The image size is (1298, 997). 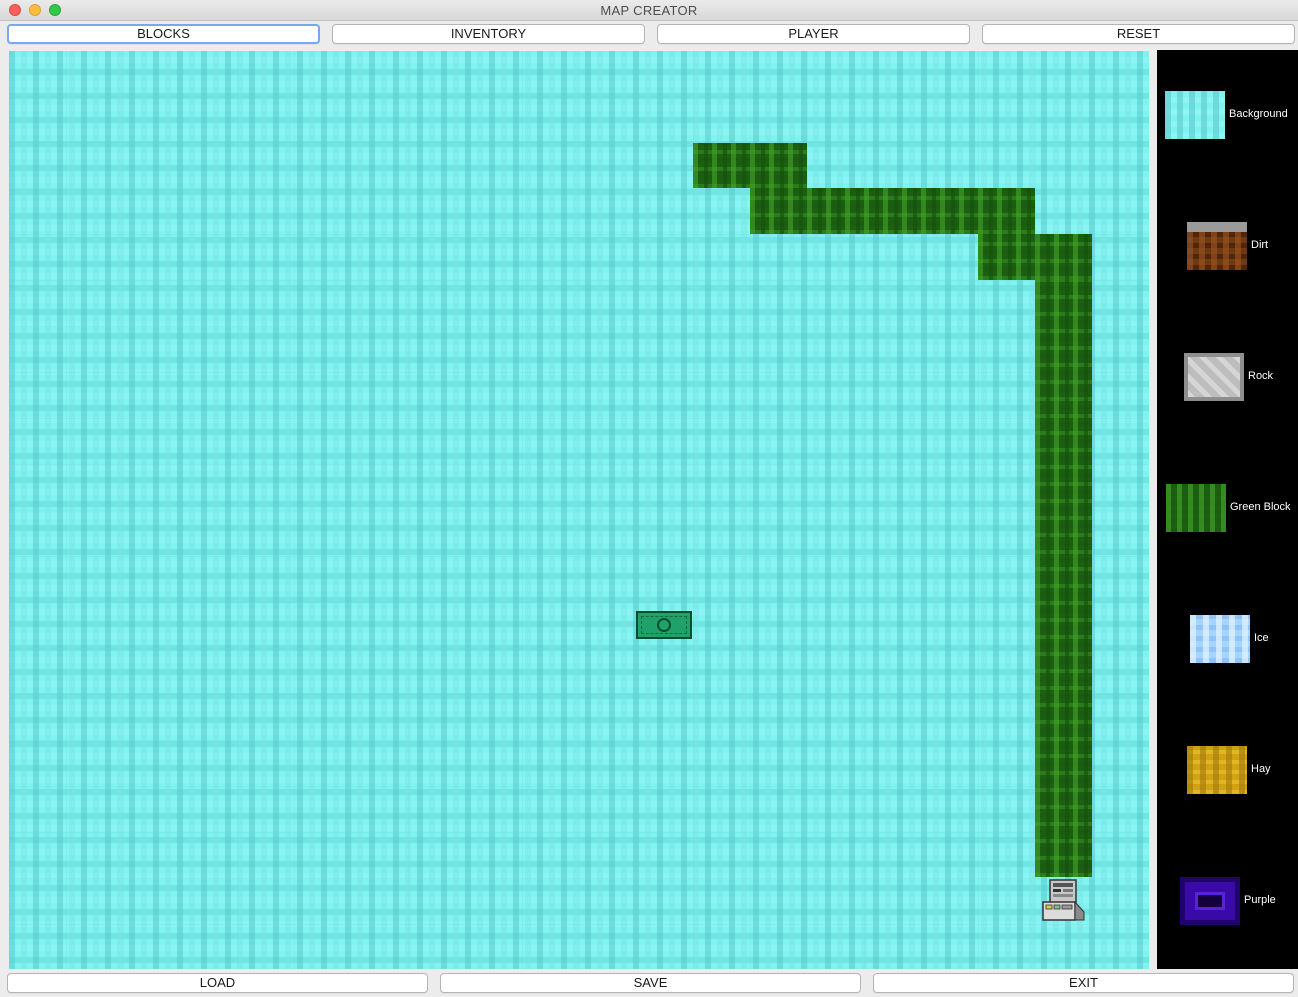 What do you see at coordinates (1261, 638) in the screenshot?
I see `palette-label: Ice` at bounding box center [1261, 638].